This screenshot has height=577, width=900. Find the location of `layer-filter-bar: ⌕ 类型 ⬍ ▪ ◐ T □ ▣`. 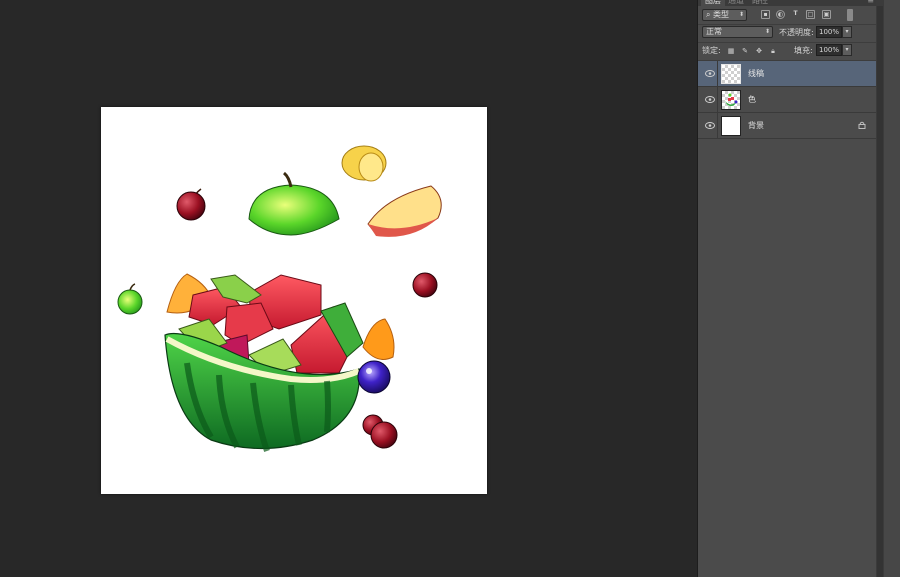

layer-filter-bar: ⌕ 类型 ⬍ ▪ ◐ T □ ▣ is located at coordinates (787, 15).